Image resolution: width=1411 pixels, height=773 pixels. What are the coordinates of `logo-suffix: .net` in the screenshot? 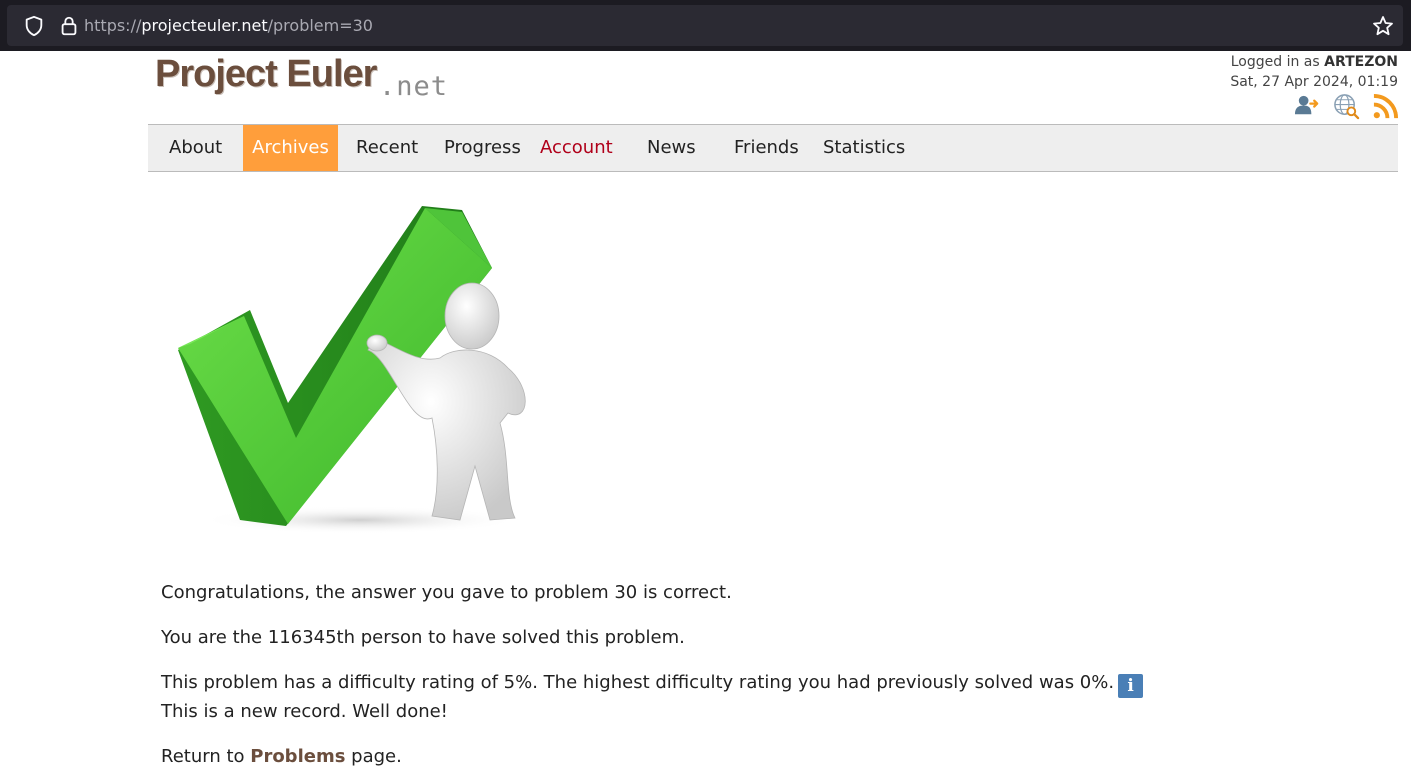 It's located at (414, 86).